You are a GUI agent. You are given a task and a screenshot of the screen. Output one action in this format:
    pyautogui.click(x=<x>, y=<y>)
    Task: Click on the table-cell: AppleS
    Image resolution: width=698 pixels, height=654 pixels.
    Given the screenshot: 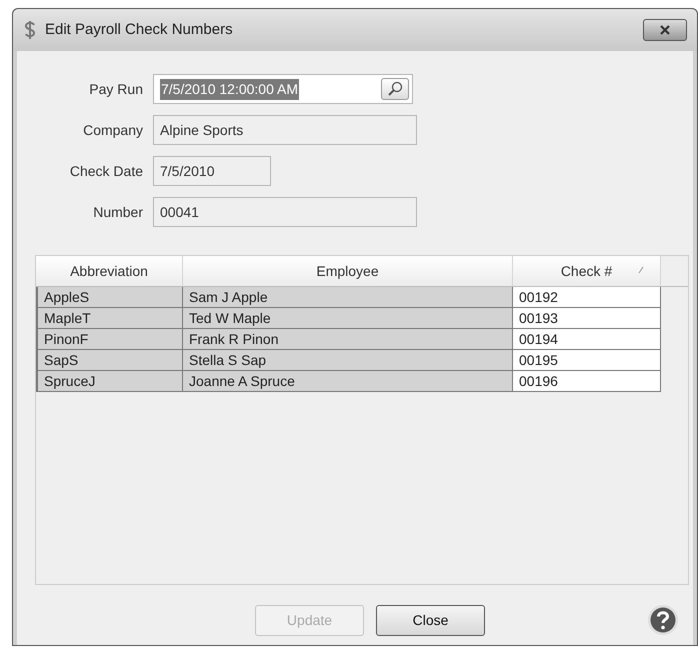 What is the action you would take?
    pyautogui.click(x=109, y=297)
    